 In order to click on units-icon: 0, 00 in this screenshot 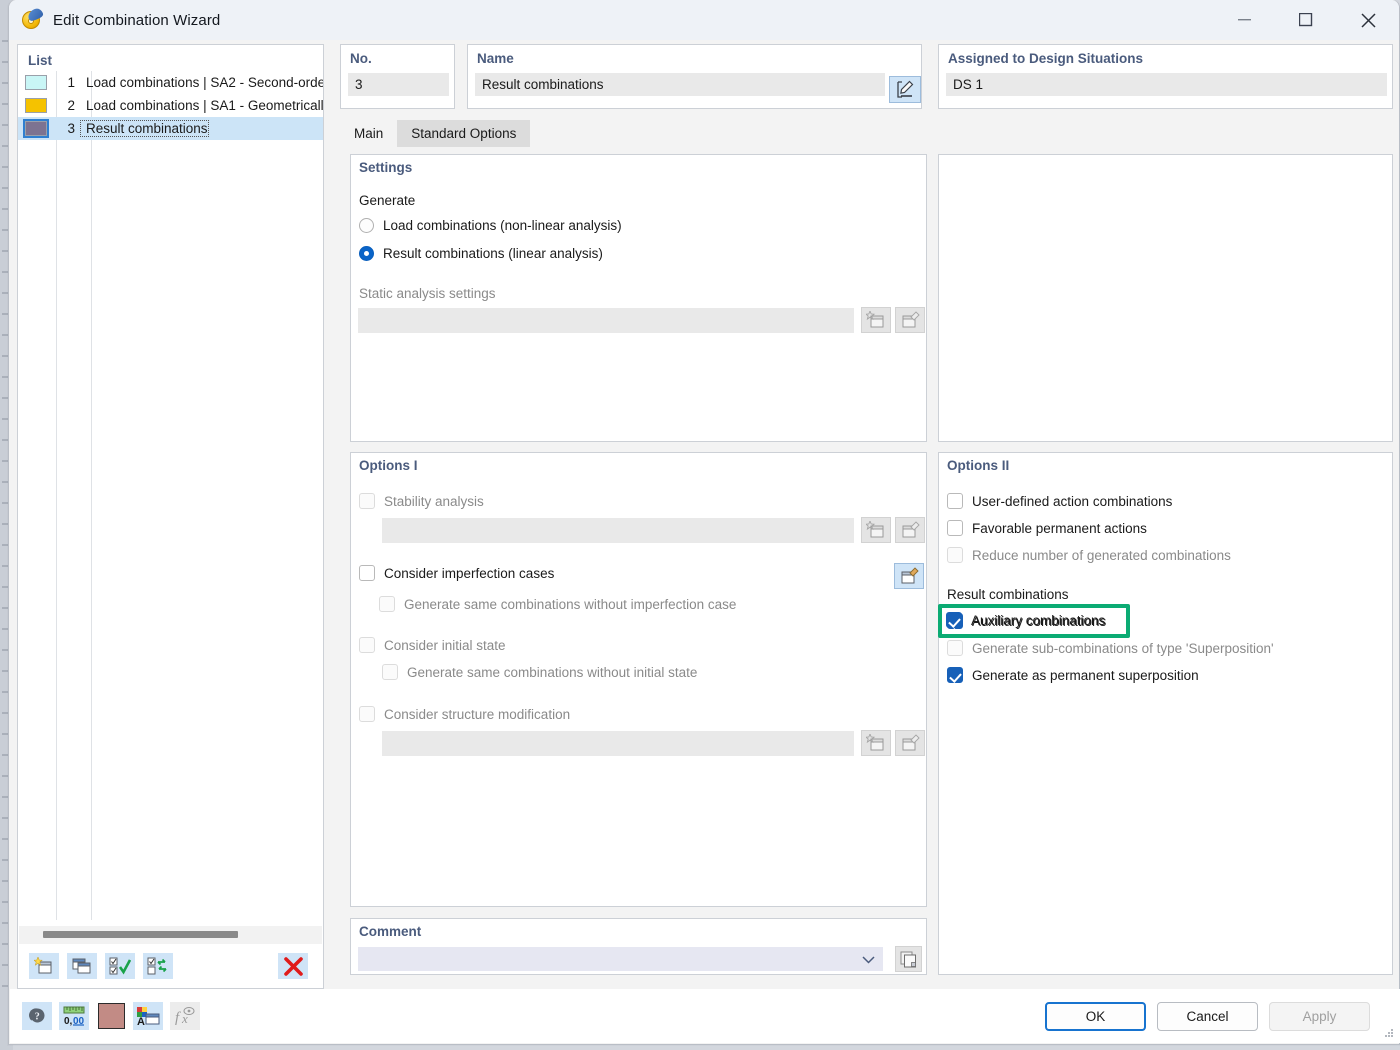, I will do `click(74, 1016)`.